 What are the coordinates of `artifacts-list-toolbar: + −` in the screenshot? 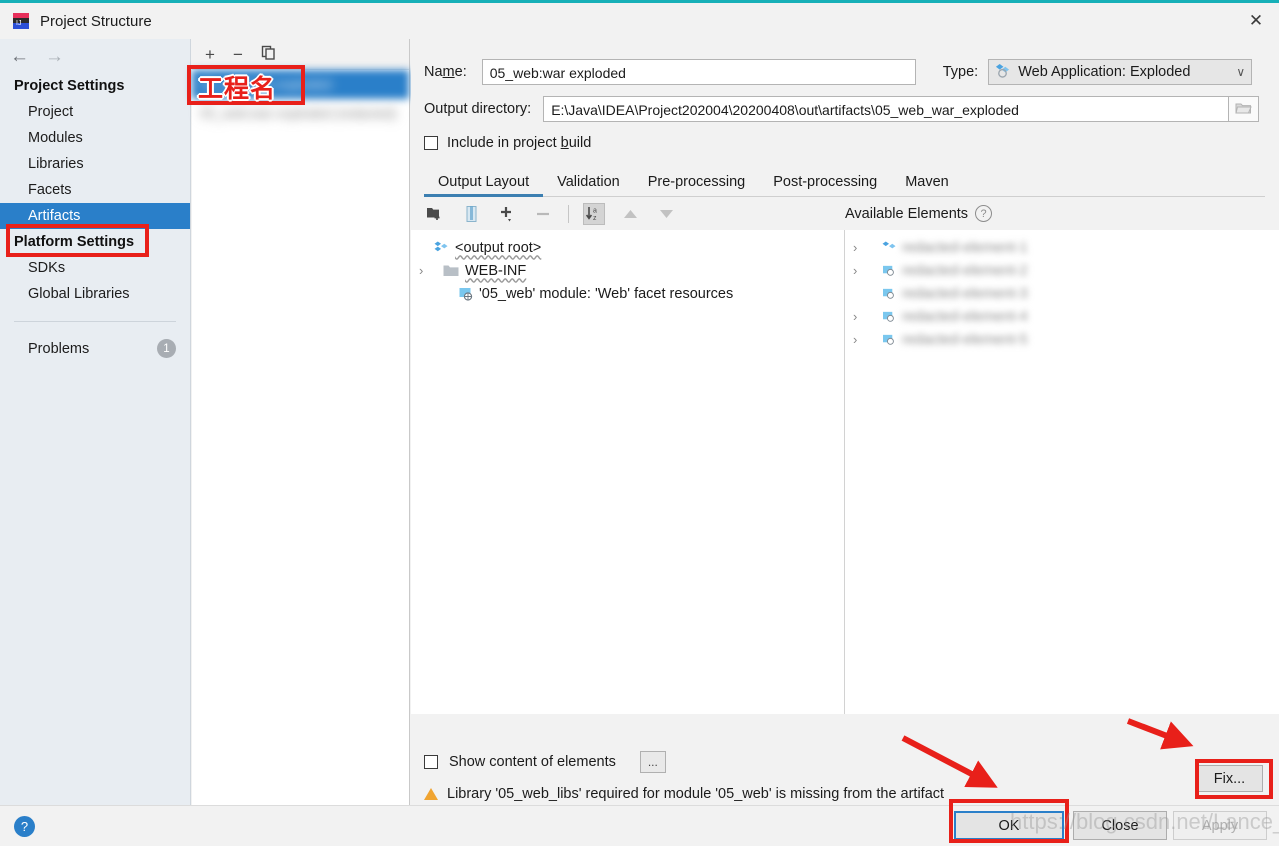 It's located at (300, 54).